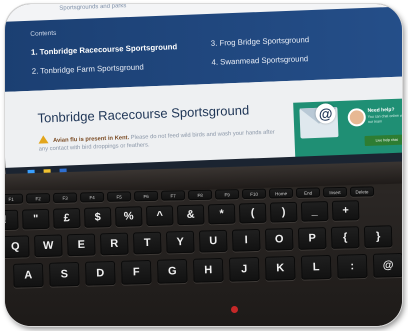 Image resolution: width=408 pixels, height=331 pixels. What do you see at coordinates (43, 33) in the screenshot?
I see `contents-heading: Contents` at bounding box center [43, 33].